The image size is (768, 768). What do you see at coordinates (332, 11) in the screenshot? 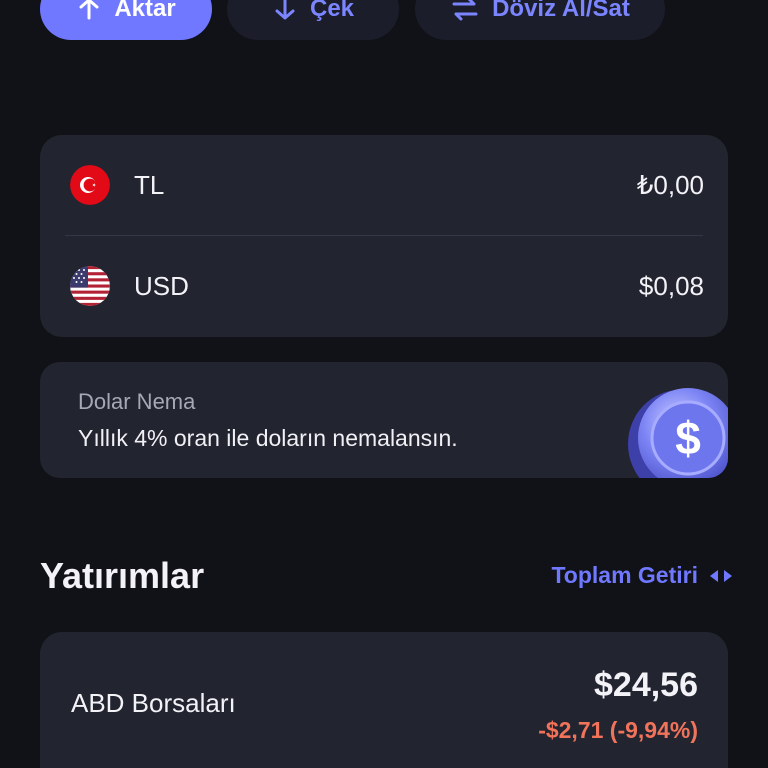
I see `cek-label: Çek` at bounding box center [332, 11].